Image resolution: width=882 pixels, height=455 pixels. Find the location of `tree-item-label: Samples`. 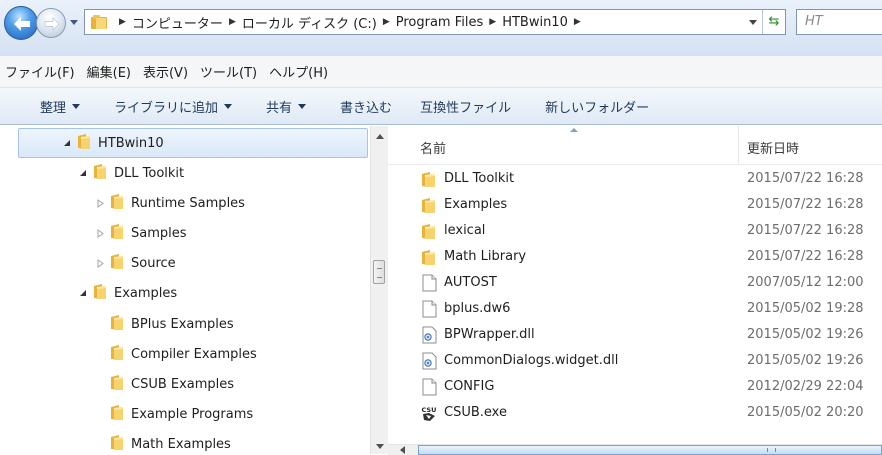

tree-item-label: Samples is located at coordinates (159, 233).